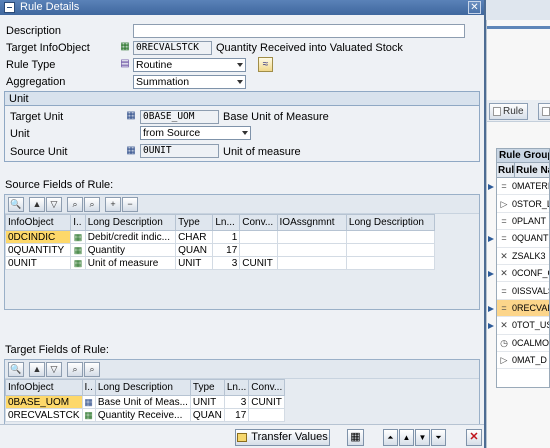  I want to click on unit-select: from Source, so click(195, 133).